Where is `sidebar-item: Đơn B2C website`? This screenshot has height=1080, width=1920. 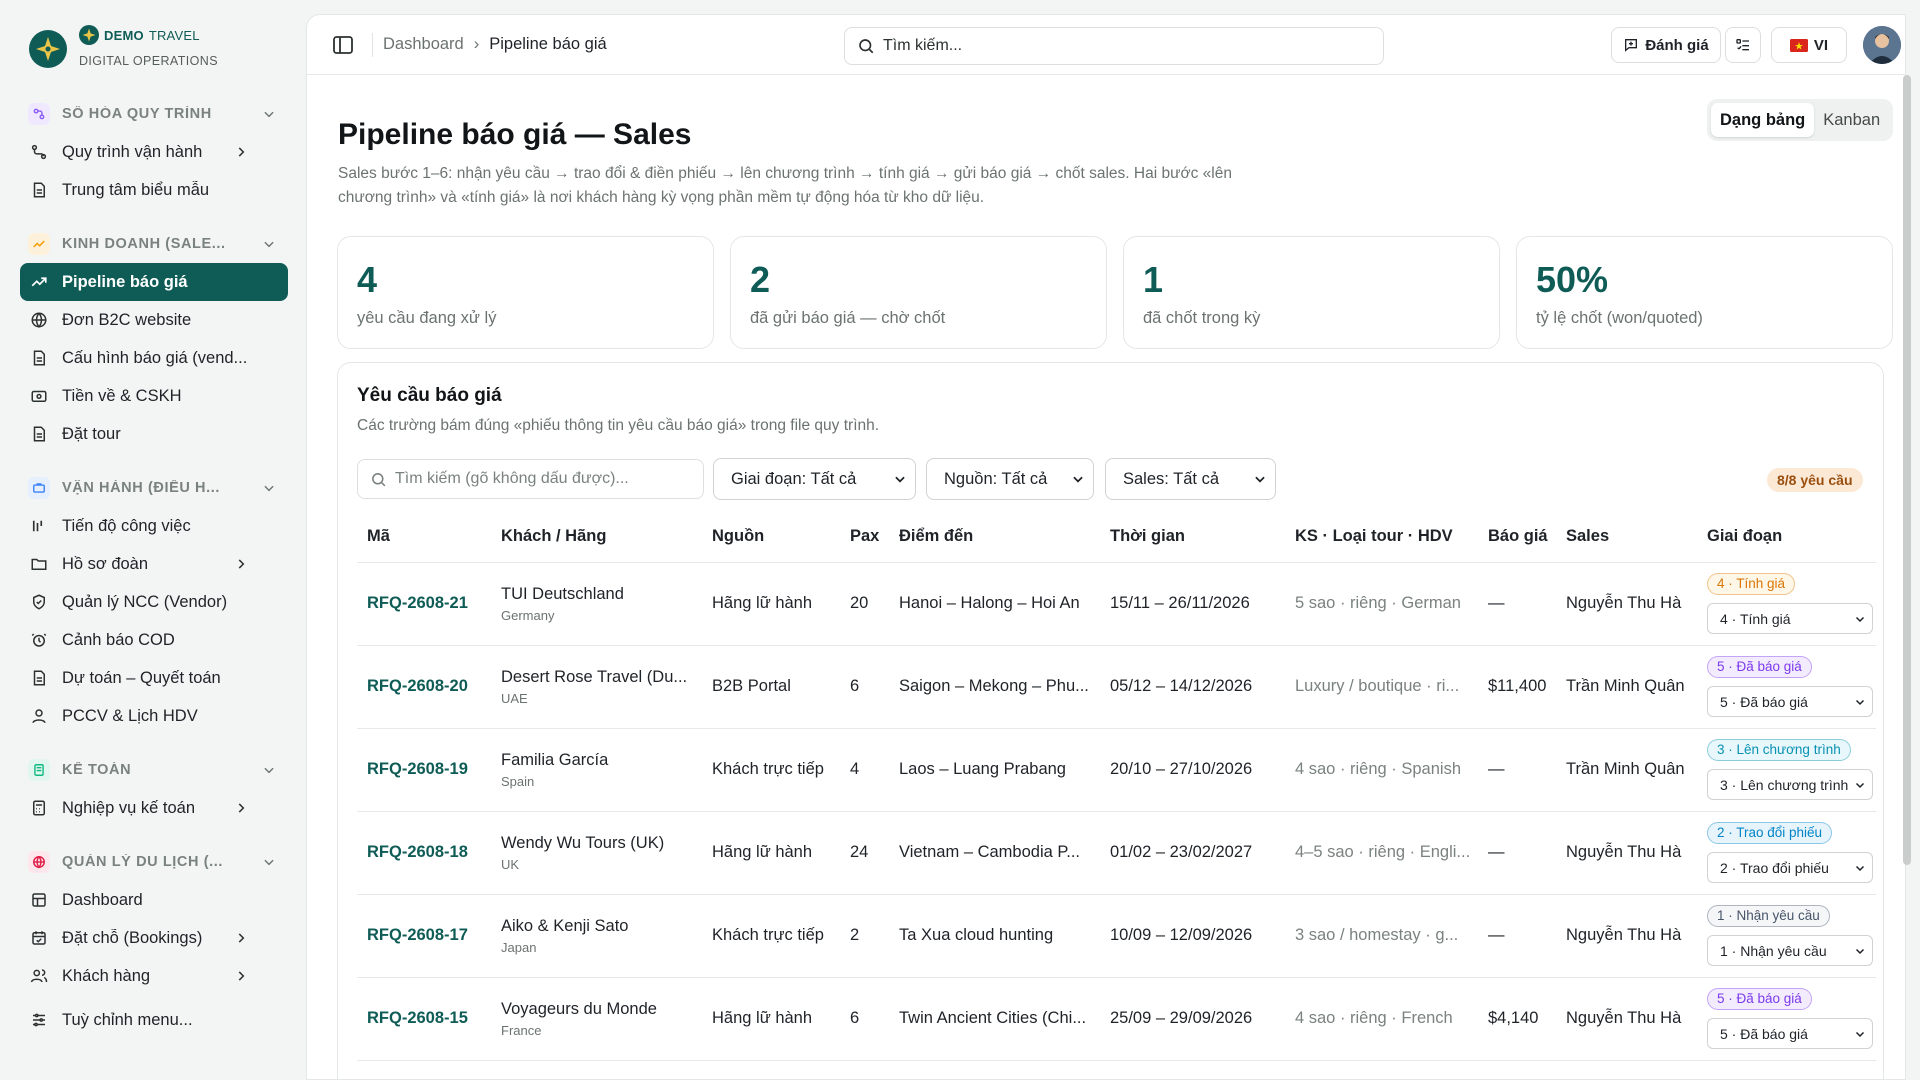 sidebar-item: Đơn B2C website is located at coordinates (154, 320).